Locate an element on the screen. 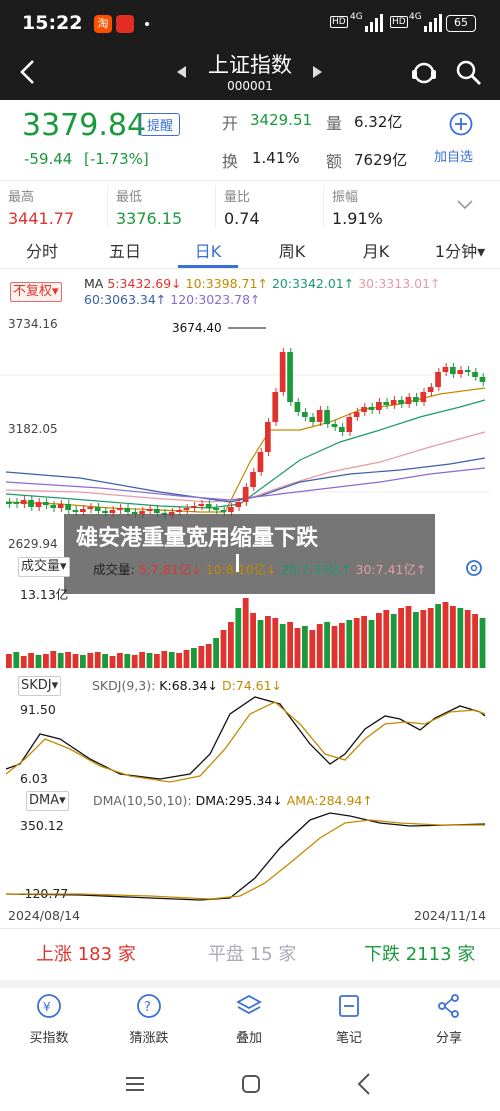 The height and width of the screenshot is (1111, 500). prev-stock-icon is located at coordinates (182, 72).